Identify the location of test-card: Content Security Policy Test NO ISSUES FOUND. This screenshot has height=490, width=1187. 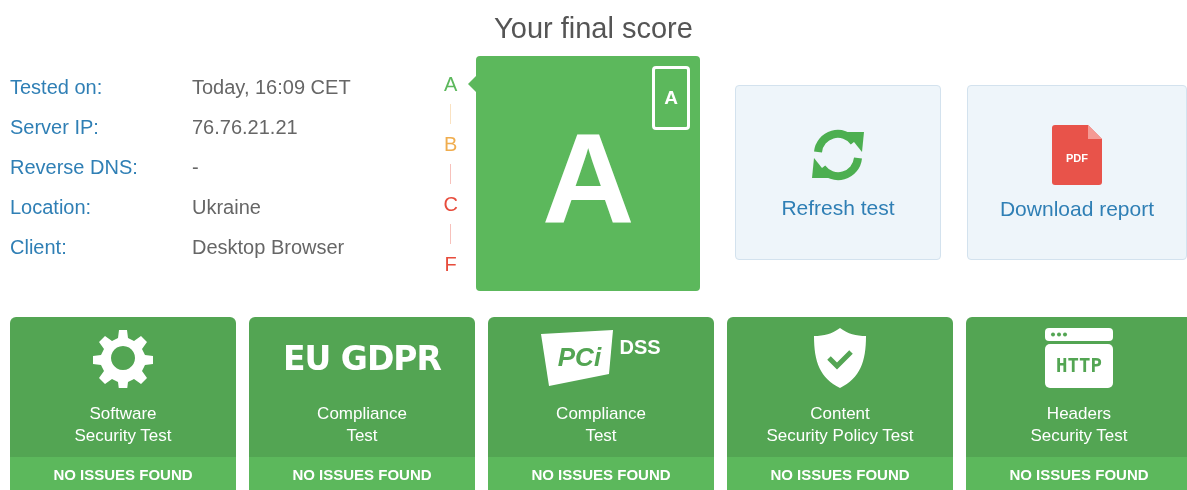
(840, 403).